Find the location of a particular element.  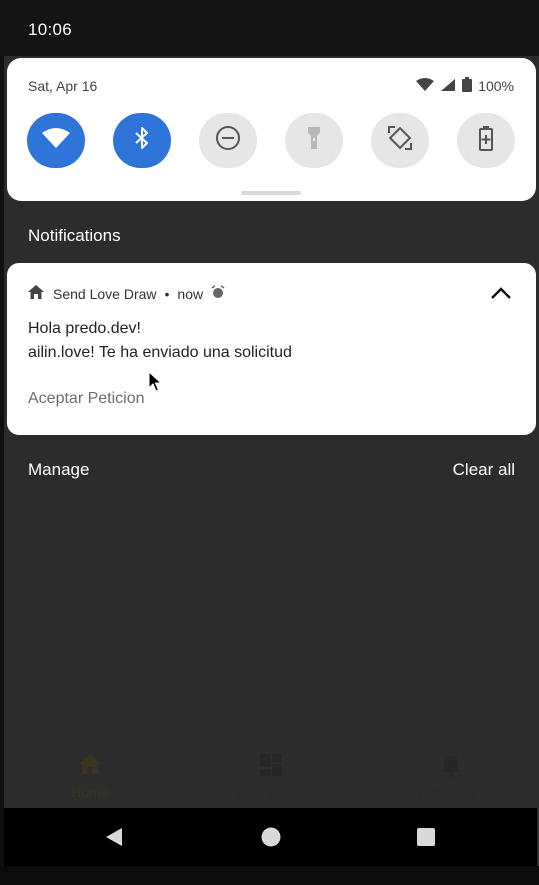

do-not-disturb-icon is located at coordinates (228, 140).